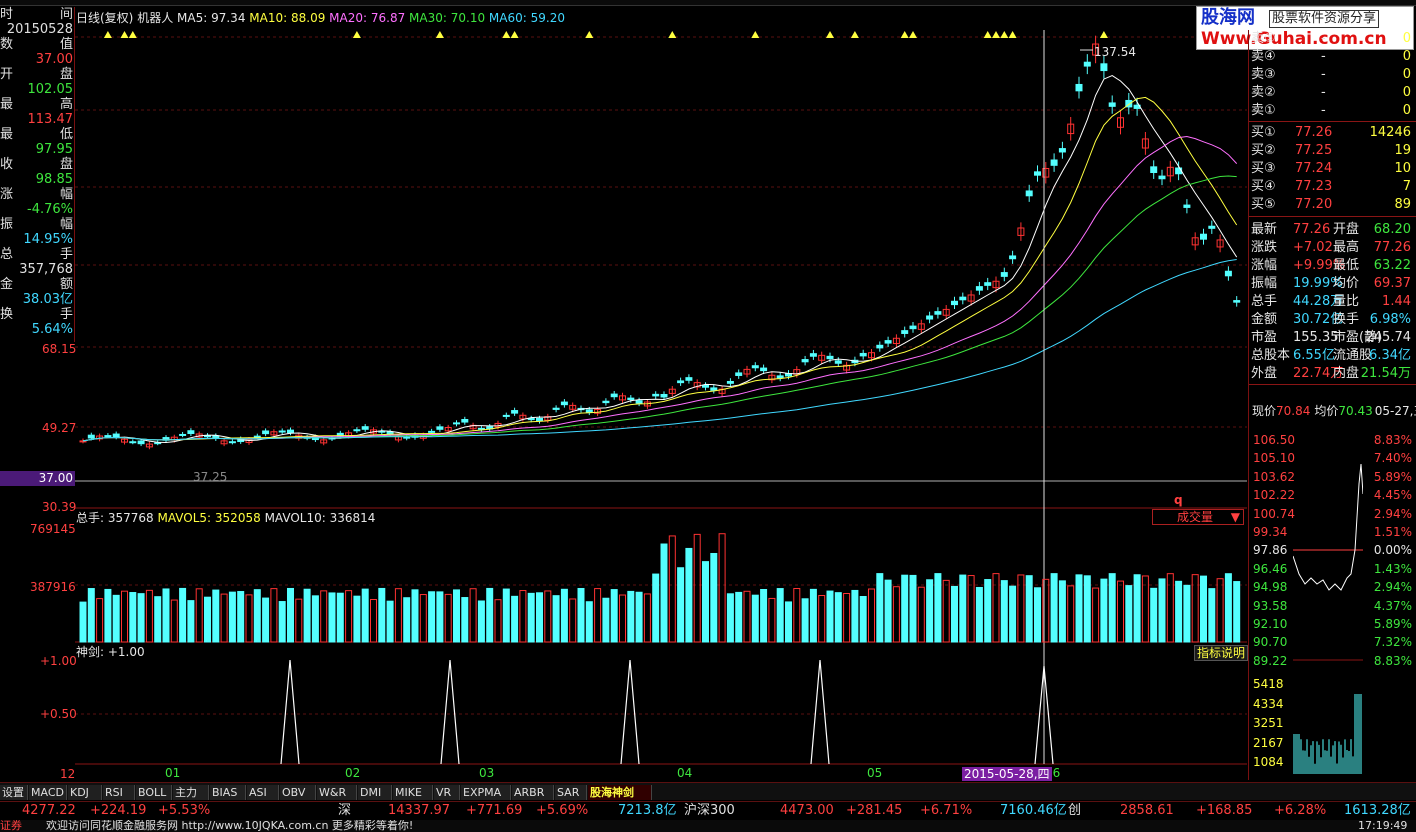 The image size is (1416, 832). Describe the element at coordinates (1346, 301) in the screenshot. I see `quote-label: 量比` at that location.